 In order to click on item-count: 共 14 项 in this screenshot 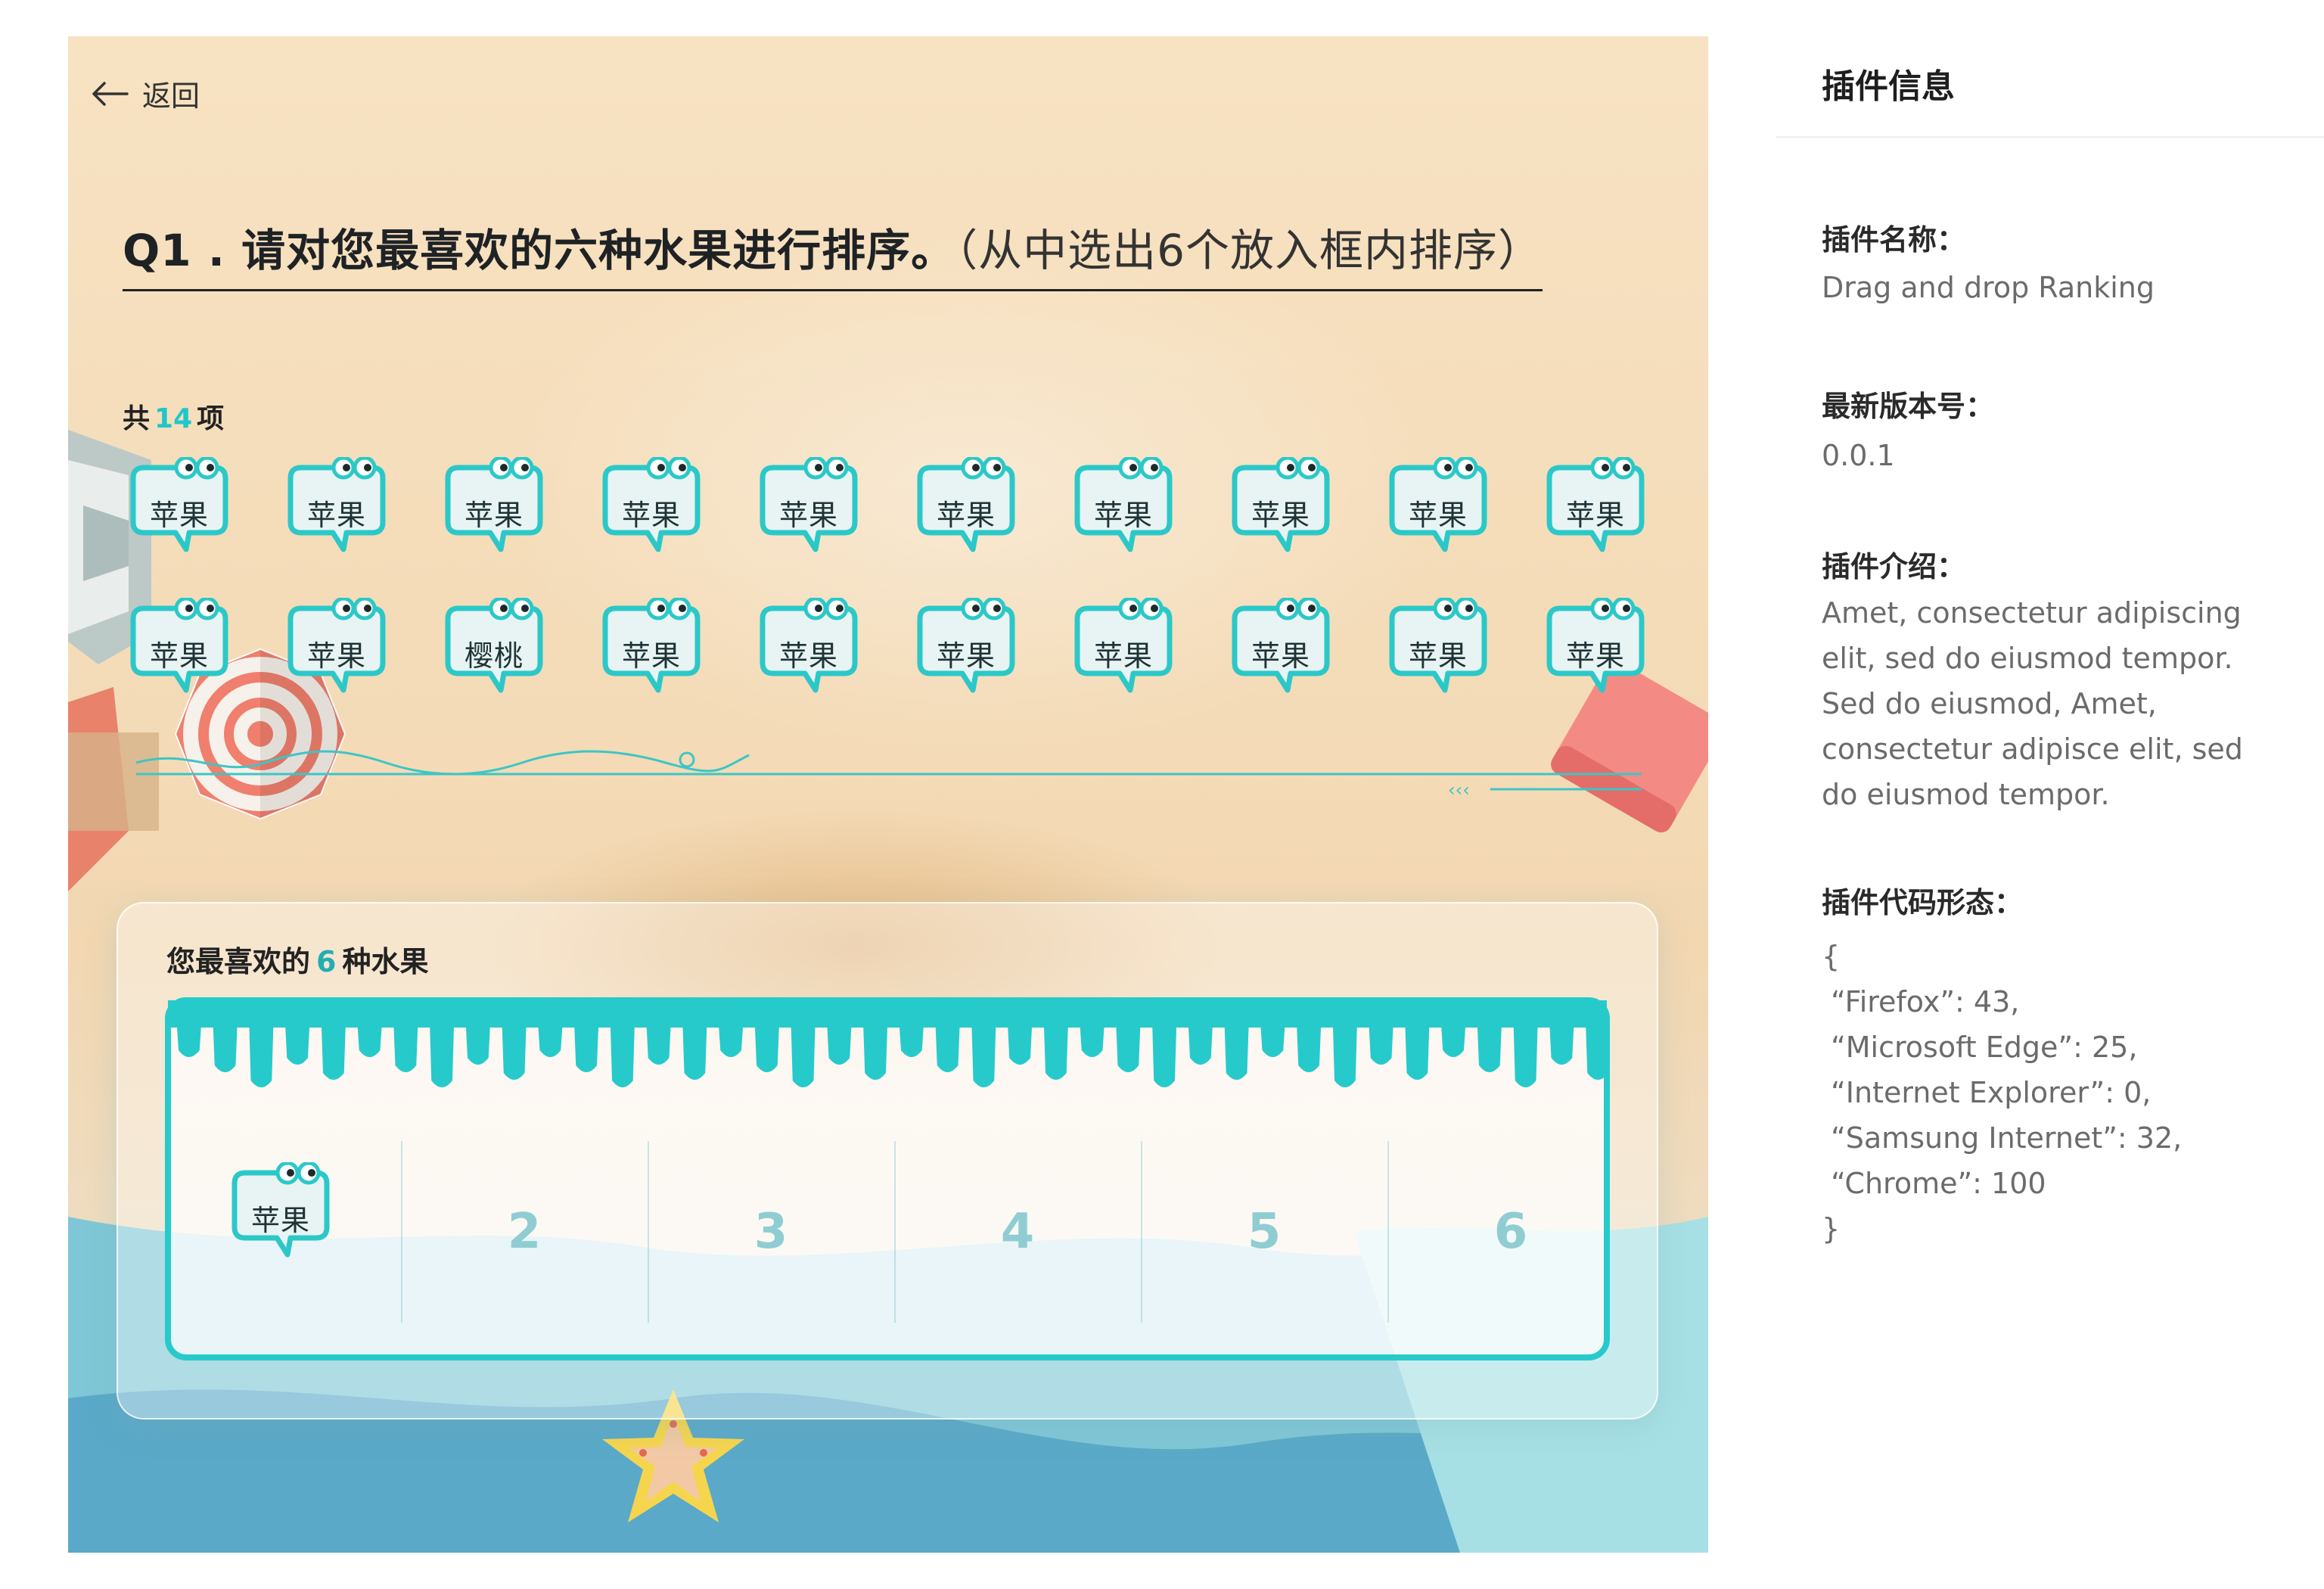, I will do `click(173, 416)`.